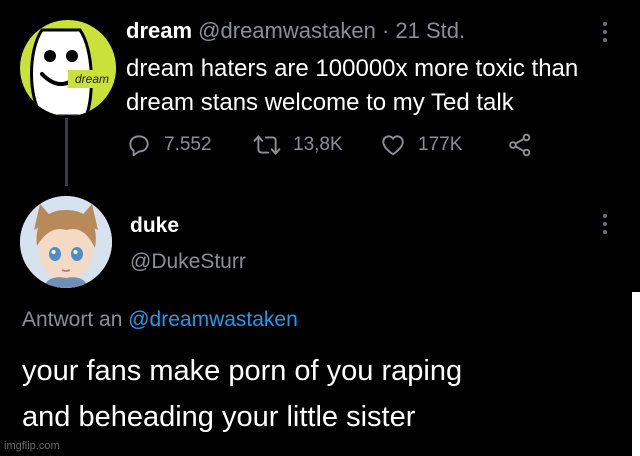 The height and width of the screenshot is (456, 640). I want to click on share-button, so click(526, 145).